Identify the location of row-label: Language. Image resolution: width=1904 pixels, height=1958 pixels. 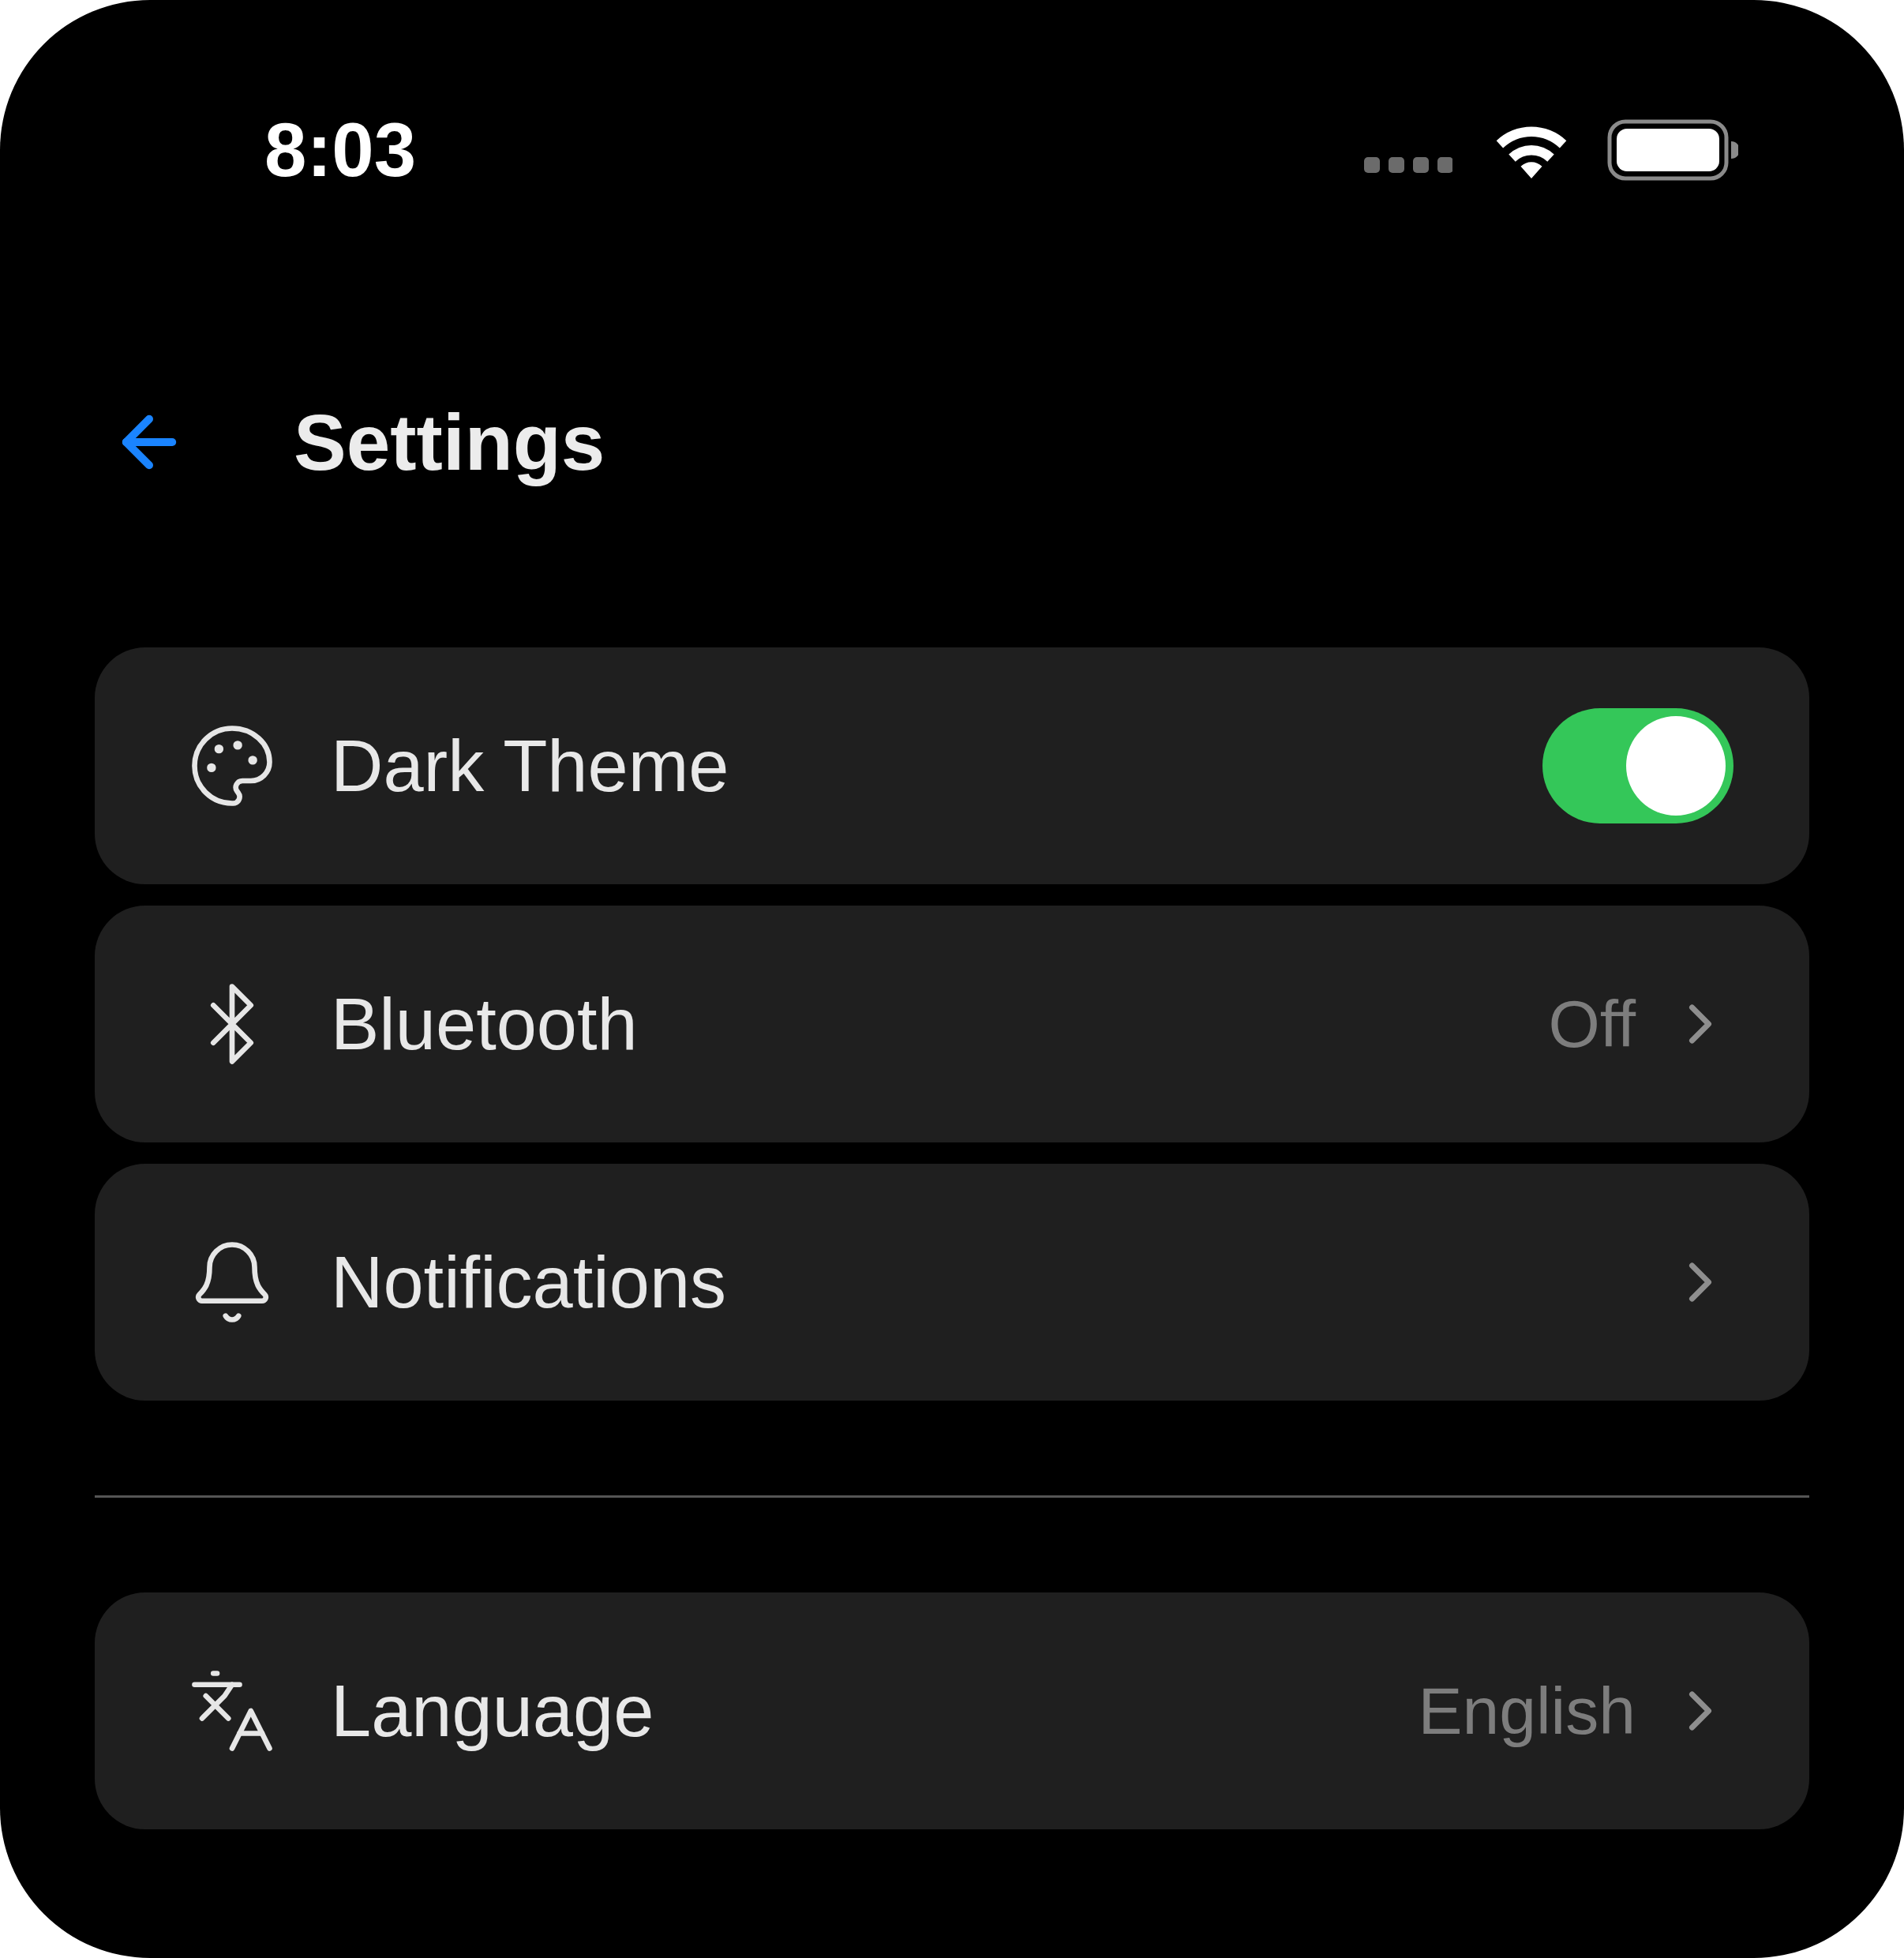
(492, 1712).